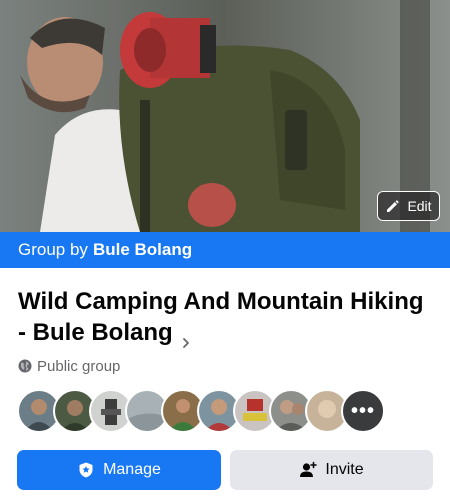  Describe the element at coordinates (132, 469) in the screenshot. I see `manage-label: Manage` at that location.